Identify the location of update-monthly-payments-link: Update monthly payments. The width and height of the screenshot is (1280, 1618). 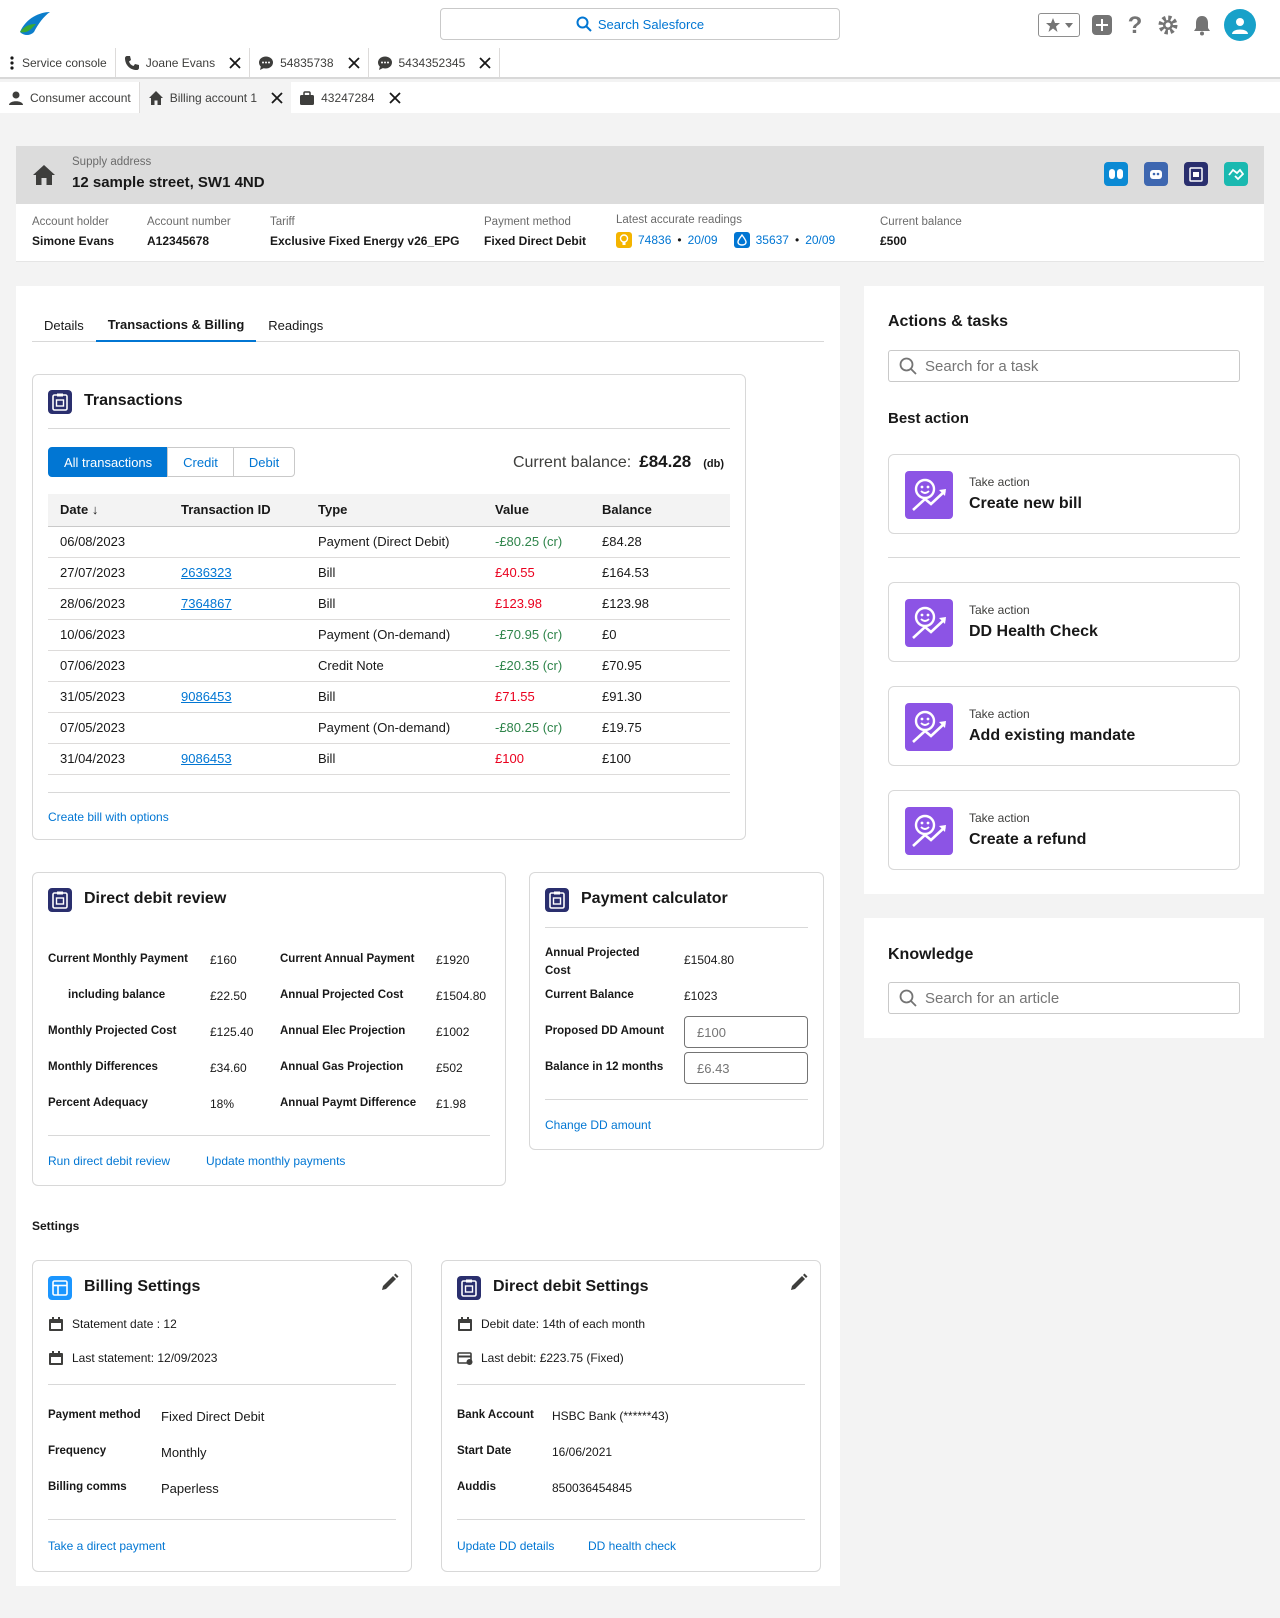
(275, 1161).